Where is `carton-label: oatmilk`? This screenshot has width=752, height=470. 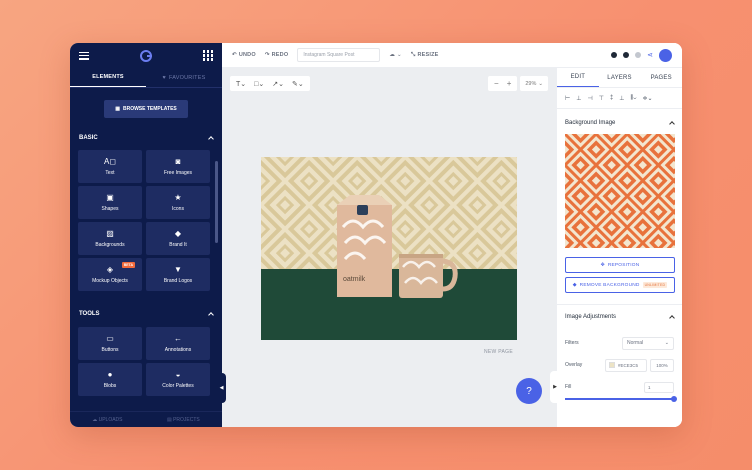 carton-label: oatmilk is located at coordinates (354, 279).